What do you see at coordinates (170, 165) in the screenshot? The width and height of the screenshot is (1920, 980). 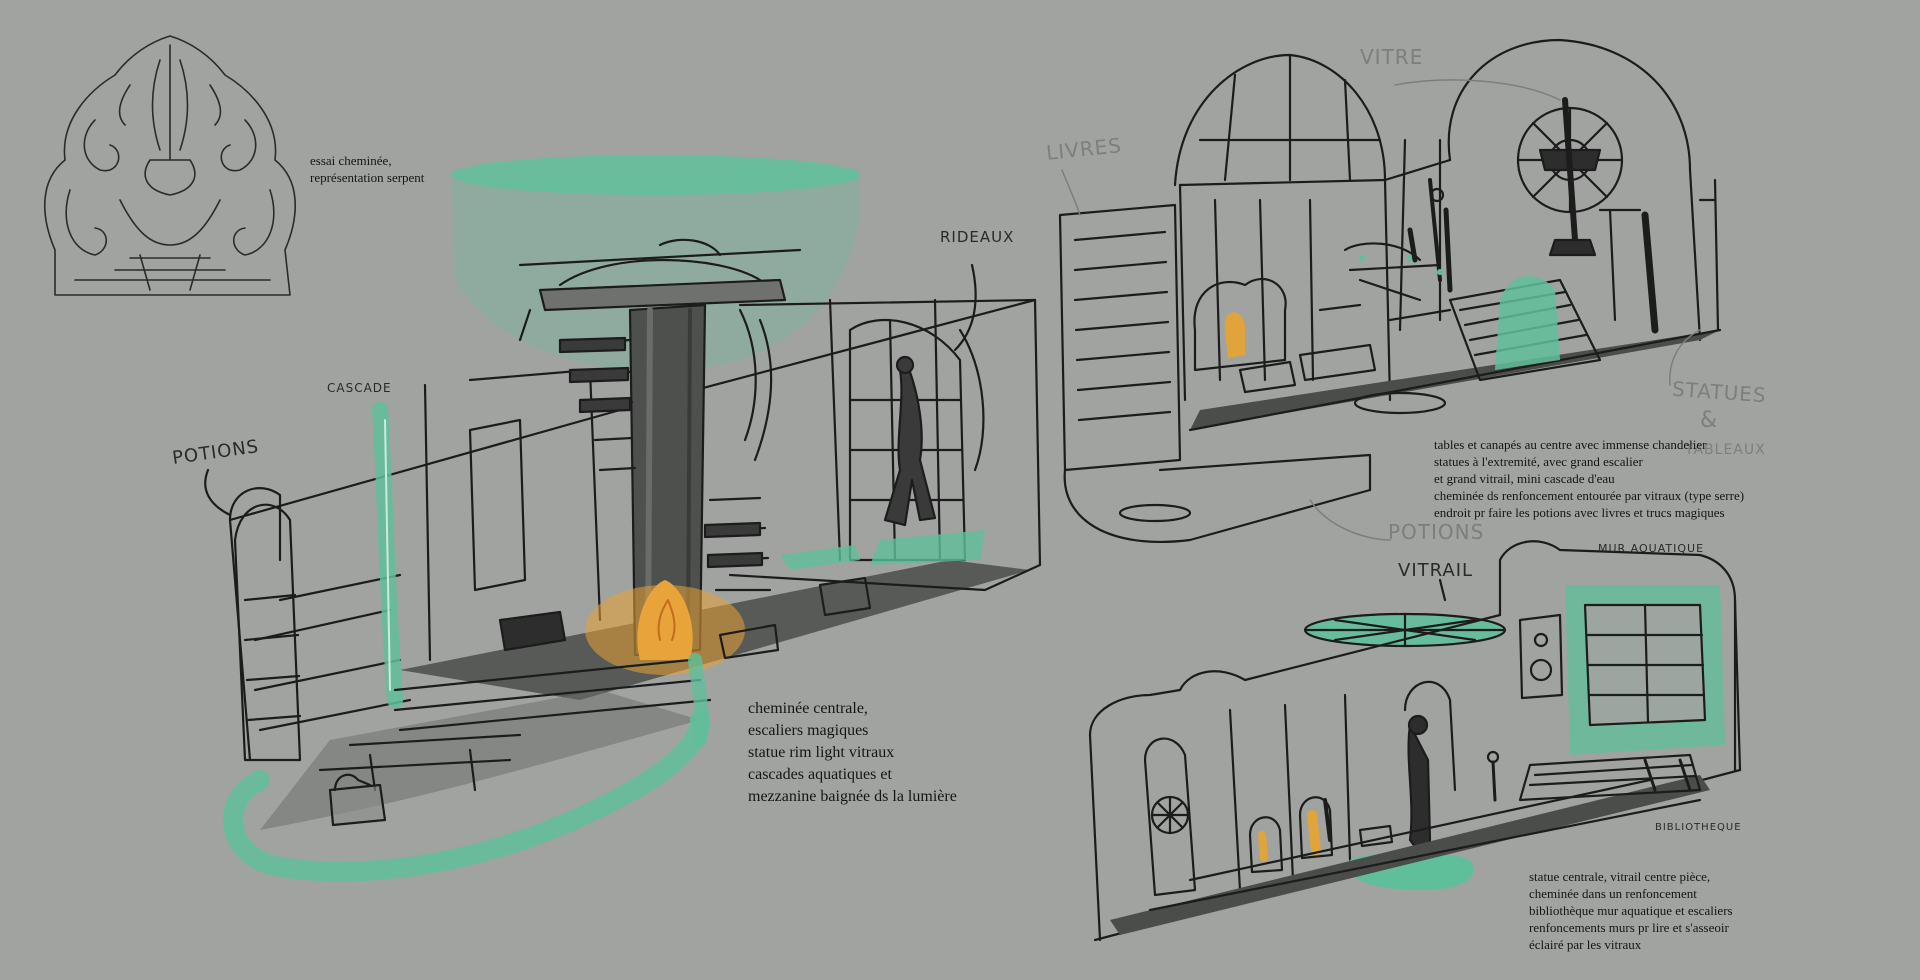 I see `fireplace-serpent-sketch` at bounding box center [170, 165].